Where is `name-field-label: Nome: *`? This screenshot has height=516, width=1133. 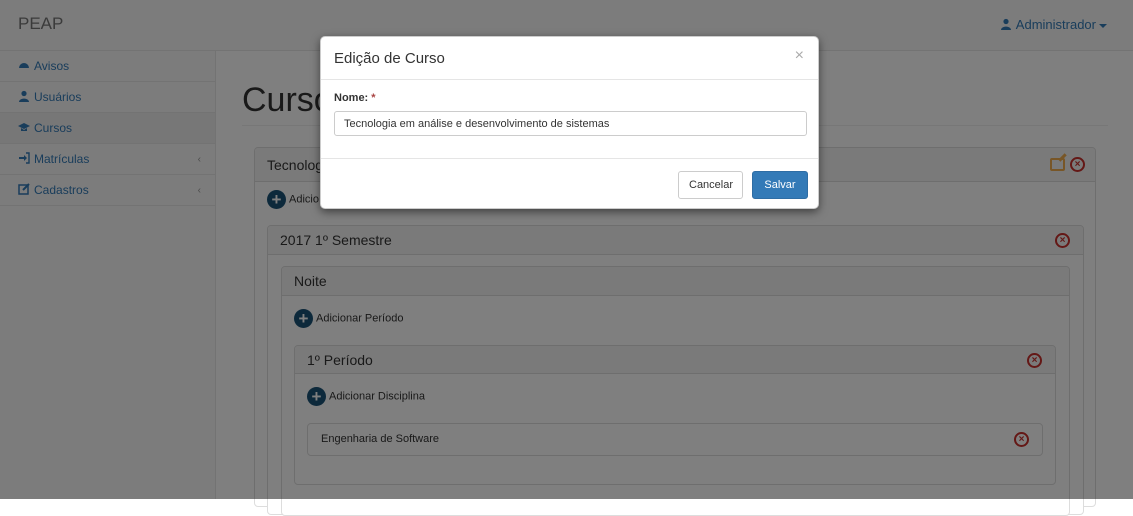
name-field-label: Nome: * is located at coordinates (355, 98).